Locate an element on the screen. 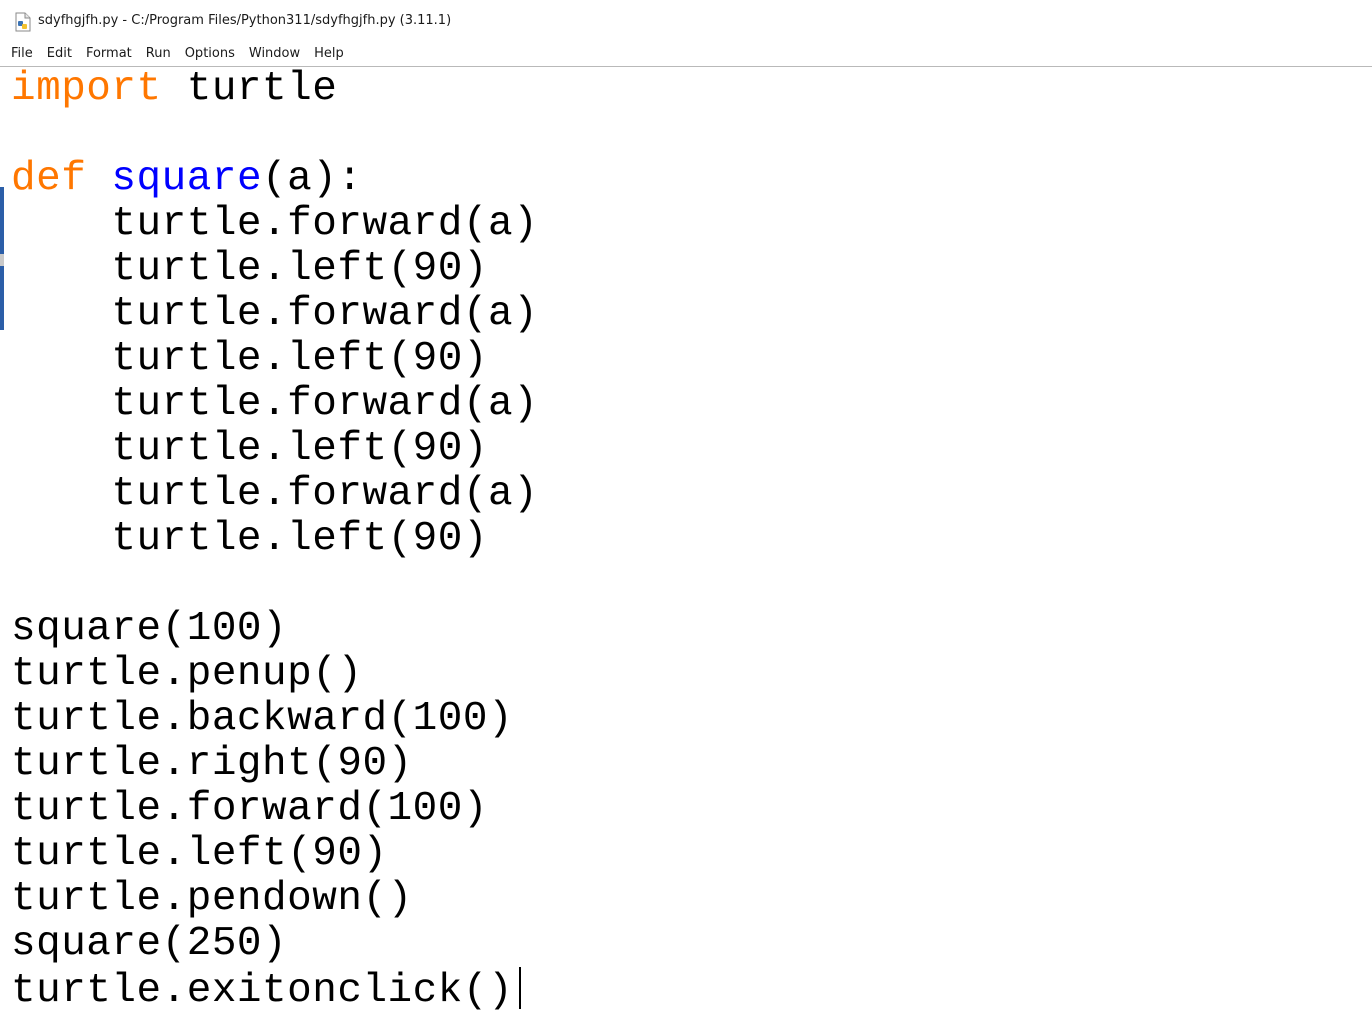  keyword-def: def is located at coordinates (49, 179).